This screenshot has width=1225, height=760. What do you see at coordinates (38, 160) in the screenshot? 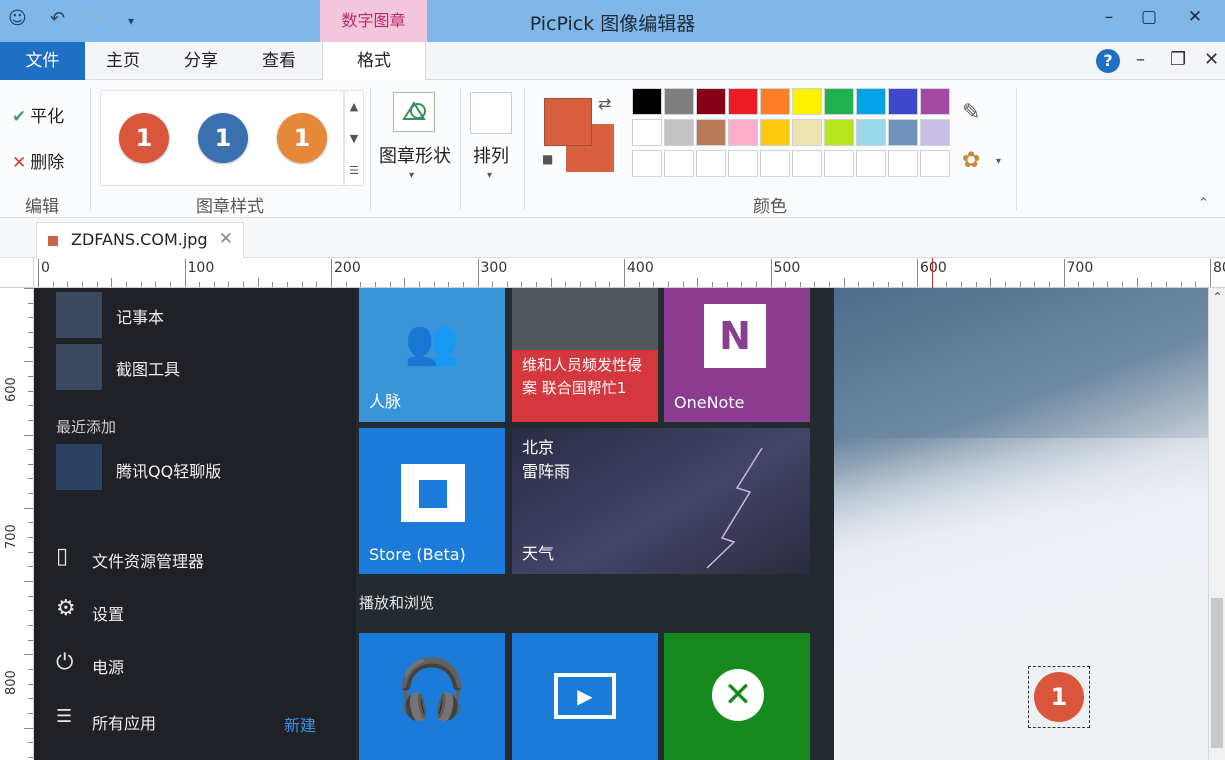
I see `delete-button: ✕ 删除` at bounding box center [38, 160].